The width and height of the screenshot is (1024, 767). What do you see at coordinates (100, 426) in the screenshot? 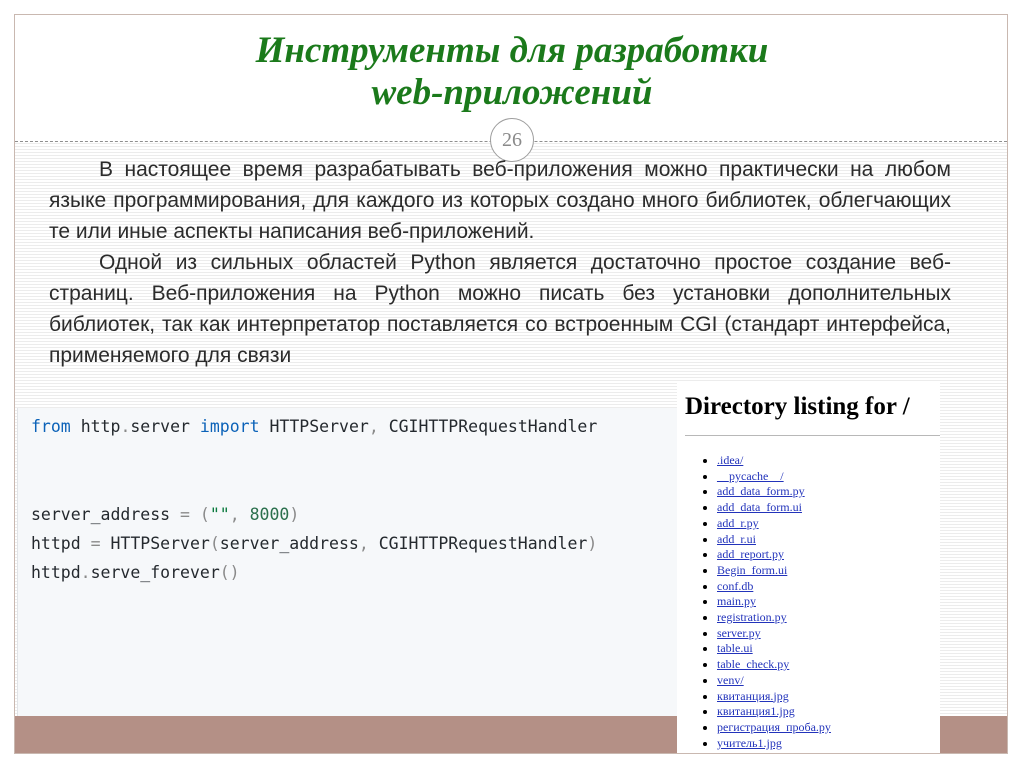
I see `code-module-http: http` at bounding box center [100, 426].